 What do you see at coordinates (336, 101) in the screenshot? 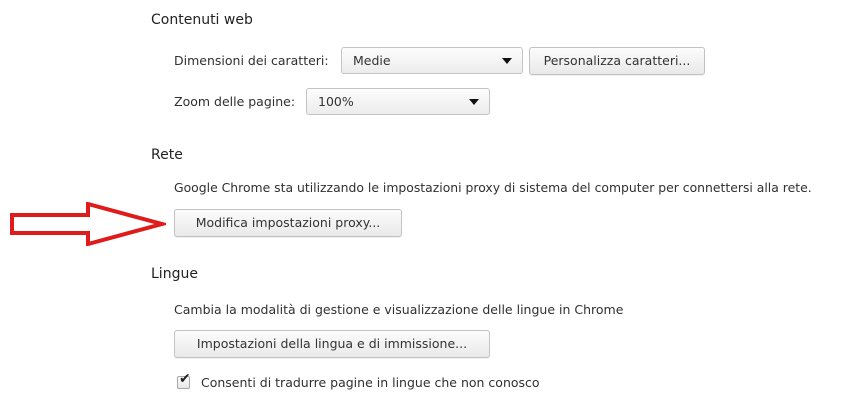
I see `zoom-value: 100%` at bounding box center [336, 101].